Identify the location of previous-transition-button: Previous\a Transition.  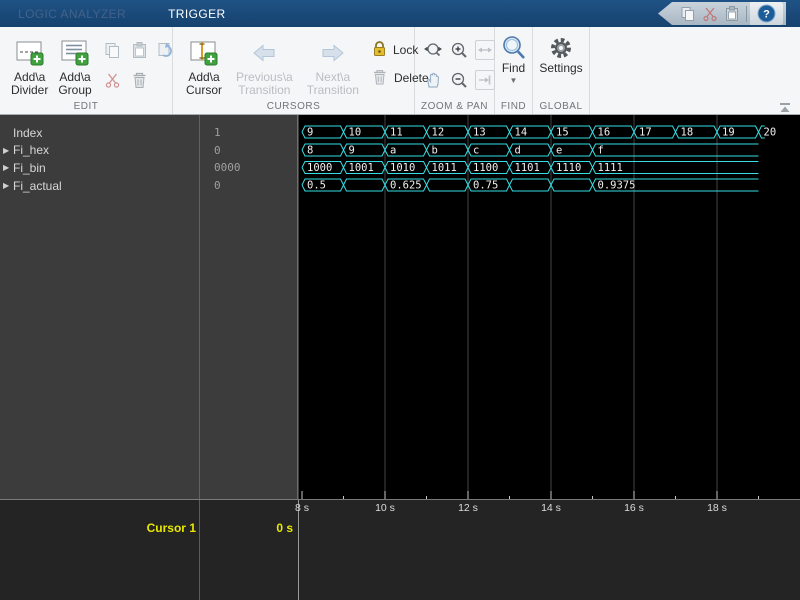
(264, 66).